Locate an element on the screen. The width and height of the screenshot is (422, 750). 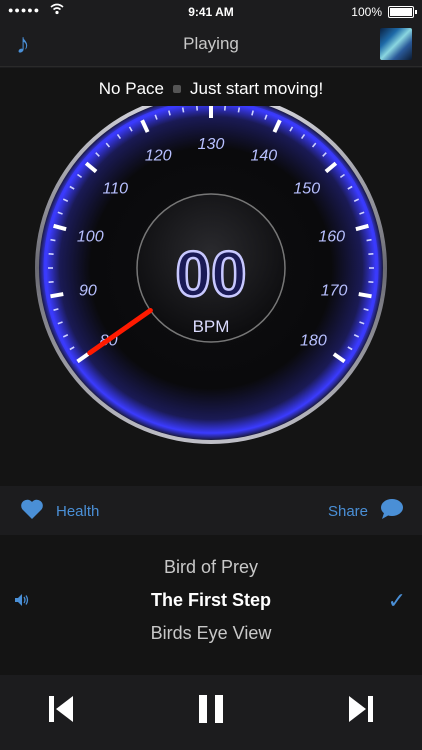
gauge-tick-label: 120 is located at coordinates (158, 156).